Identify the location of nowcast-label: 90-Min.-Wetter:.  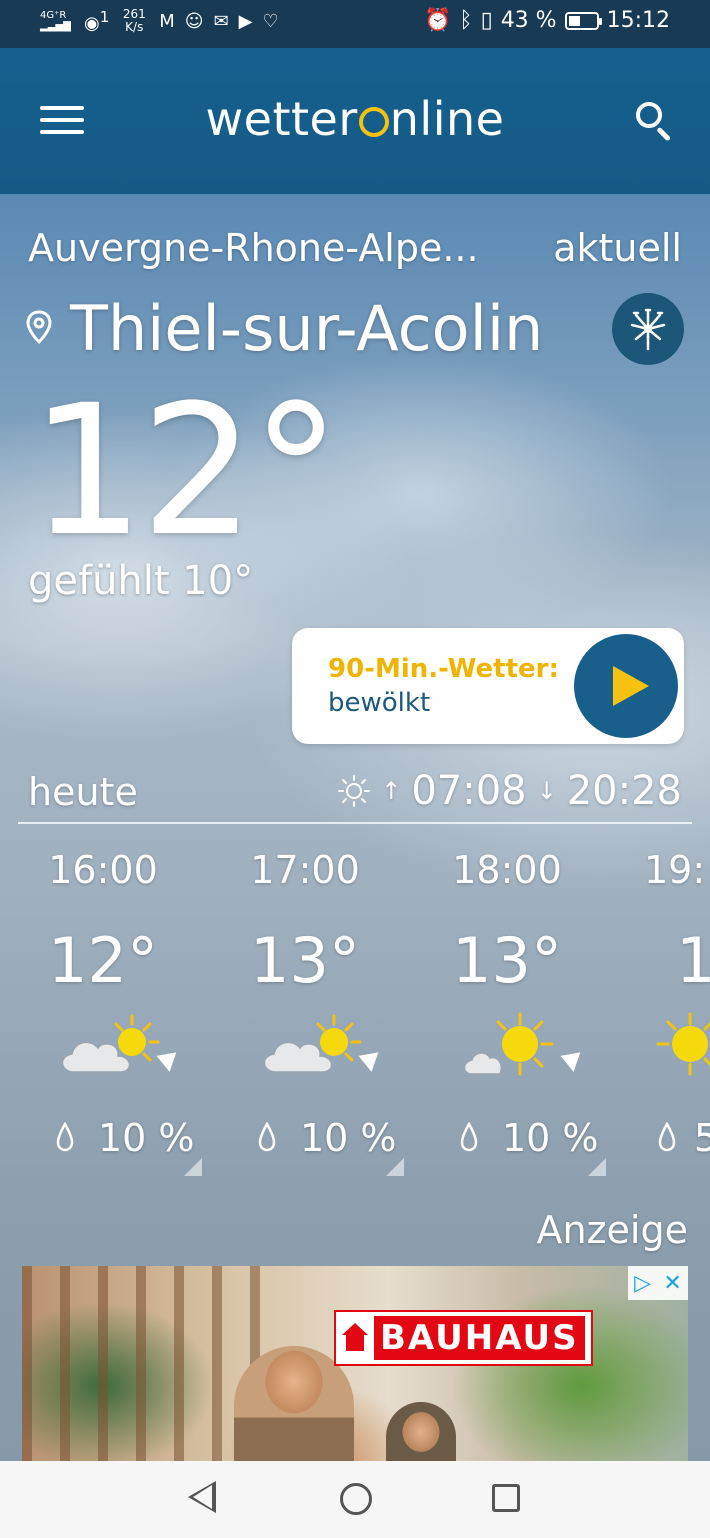
(443, 669).